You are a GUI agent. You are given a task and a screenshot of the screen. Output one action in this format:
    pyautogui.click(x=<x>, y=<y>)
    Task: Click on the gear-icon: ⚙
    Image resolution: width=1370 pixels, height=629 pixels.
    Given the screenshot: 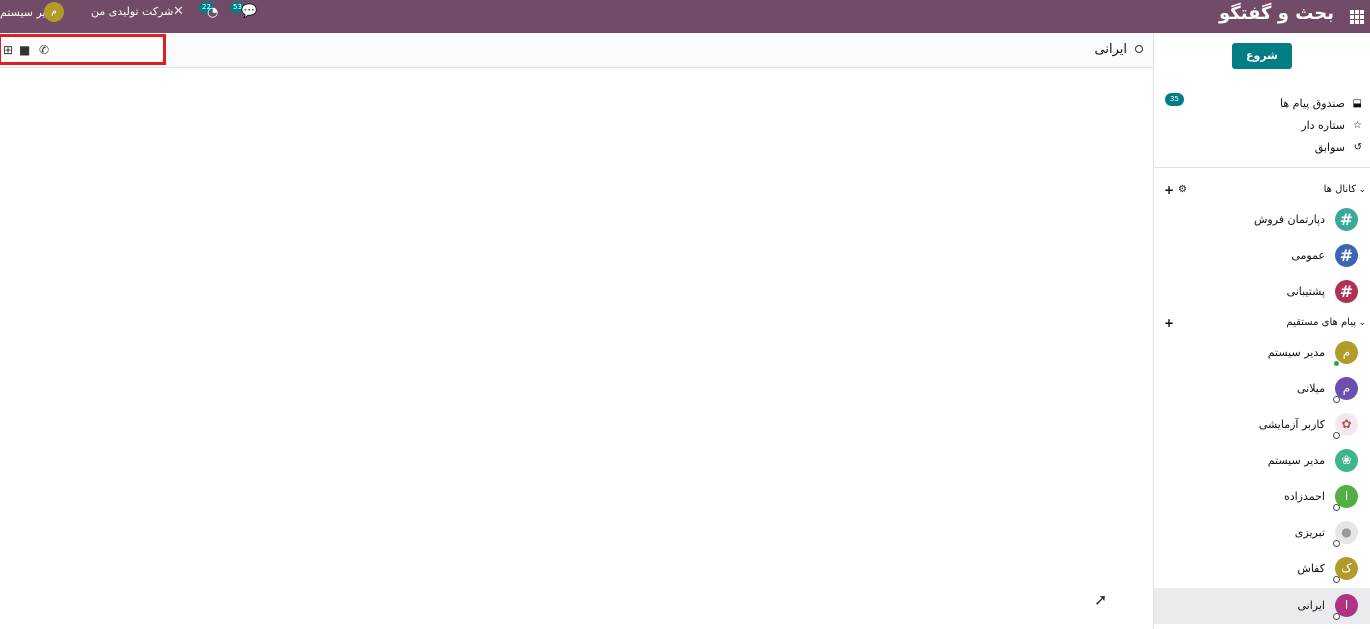 What is the action you would take?
    pyautogui.click(x=1182, y=189)
    